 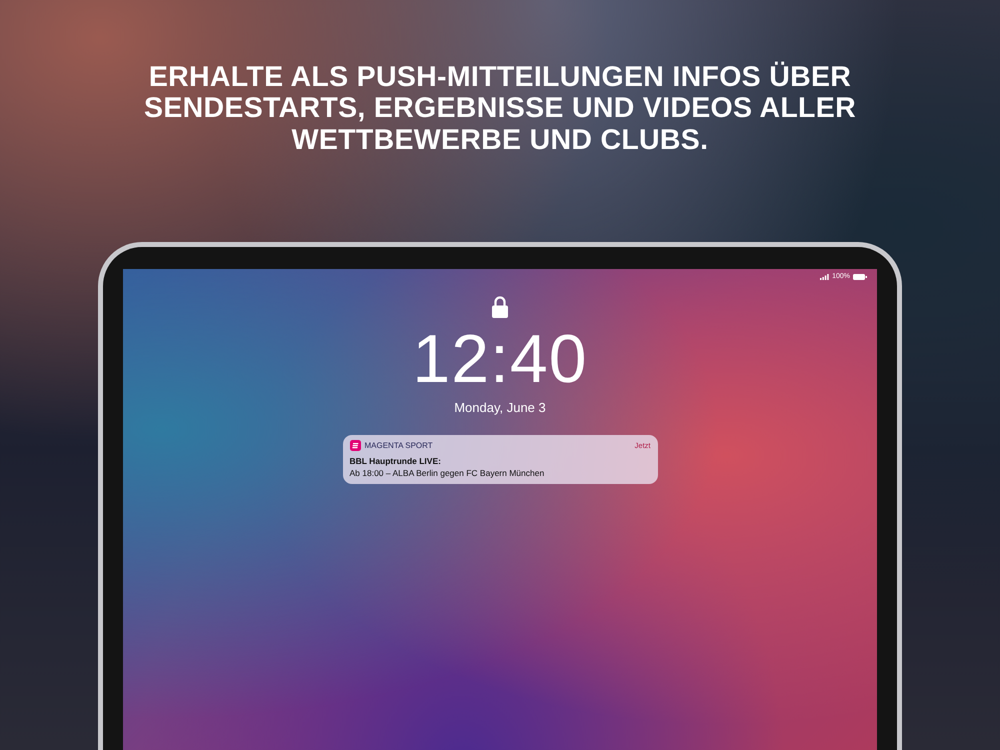 I want to click on notification-title: BBL Hauptrunde LIVE:, so click(x=396, y=461).